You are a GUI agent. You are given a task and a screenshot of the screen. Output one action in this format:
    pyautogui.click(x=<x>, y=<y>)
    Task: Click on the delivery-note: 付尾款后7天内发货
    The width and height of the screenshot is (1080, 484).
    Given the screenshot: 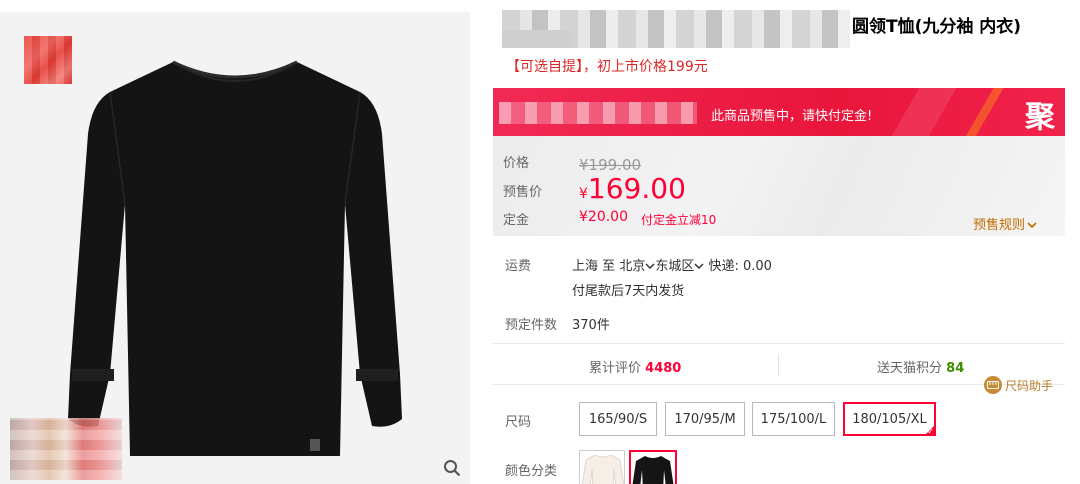 What is the action you would take?
    pyautogui.click(x=628, y=291)
    